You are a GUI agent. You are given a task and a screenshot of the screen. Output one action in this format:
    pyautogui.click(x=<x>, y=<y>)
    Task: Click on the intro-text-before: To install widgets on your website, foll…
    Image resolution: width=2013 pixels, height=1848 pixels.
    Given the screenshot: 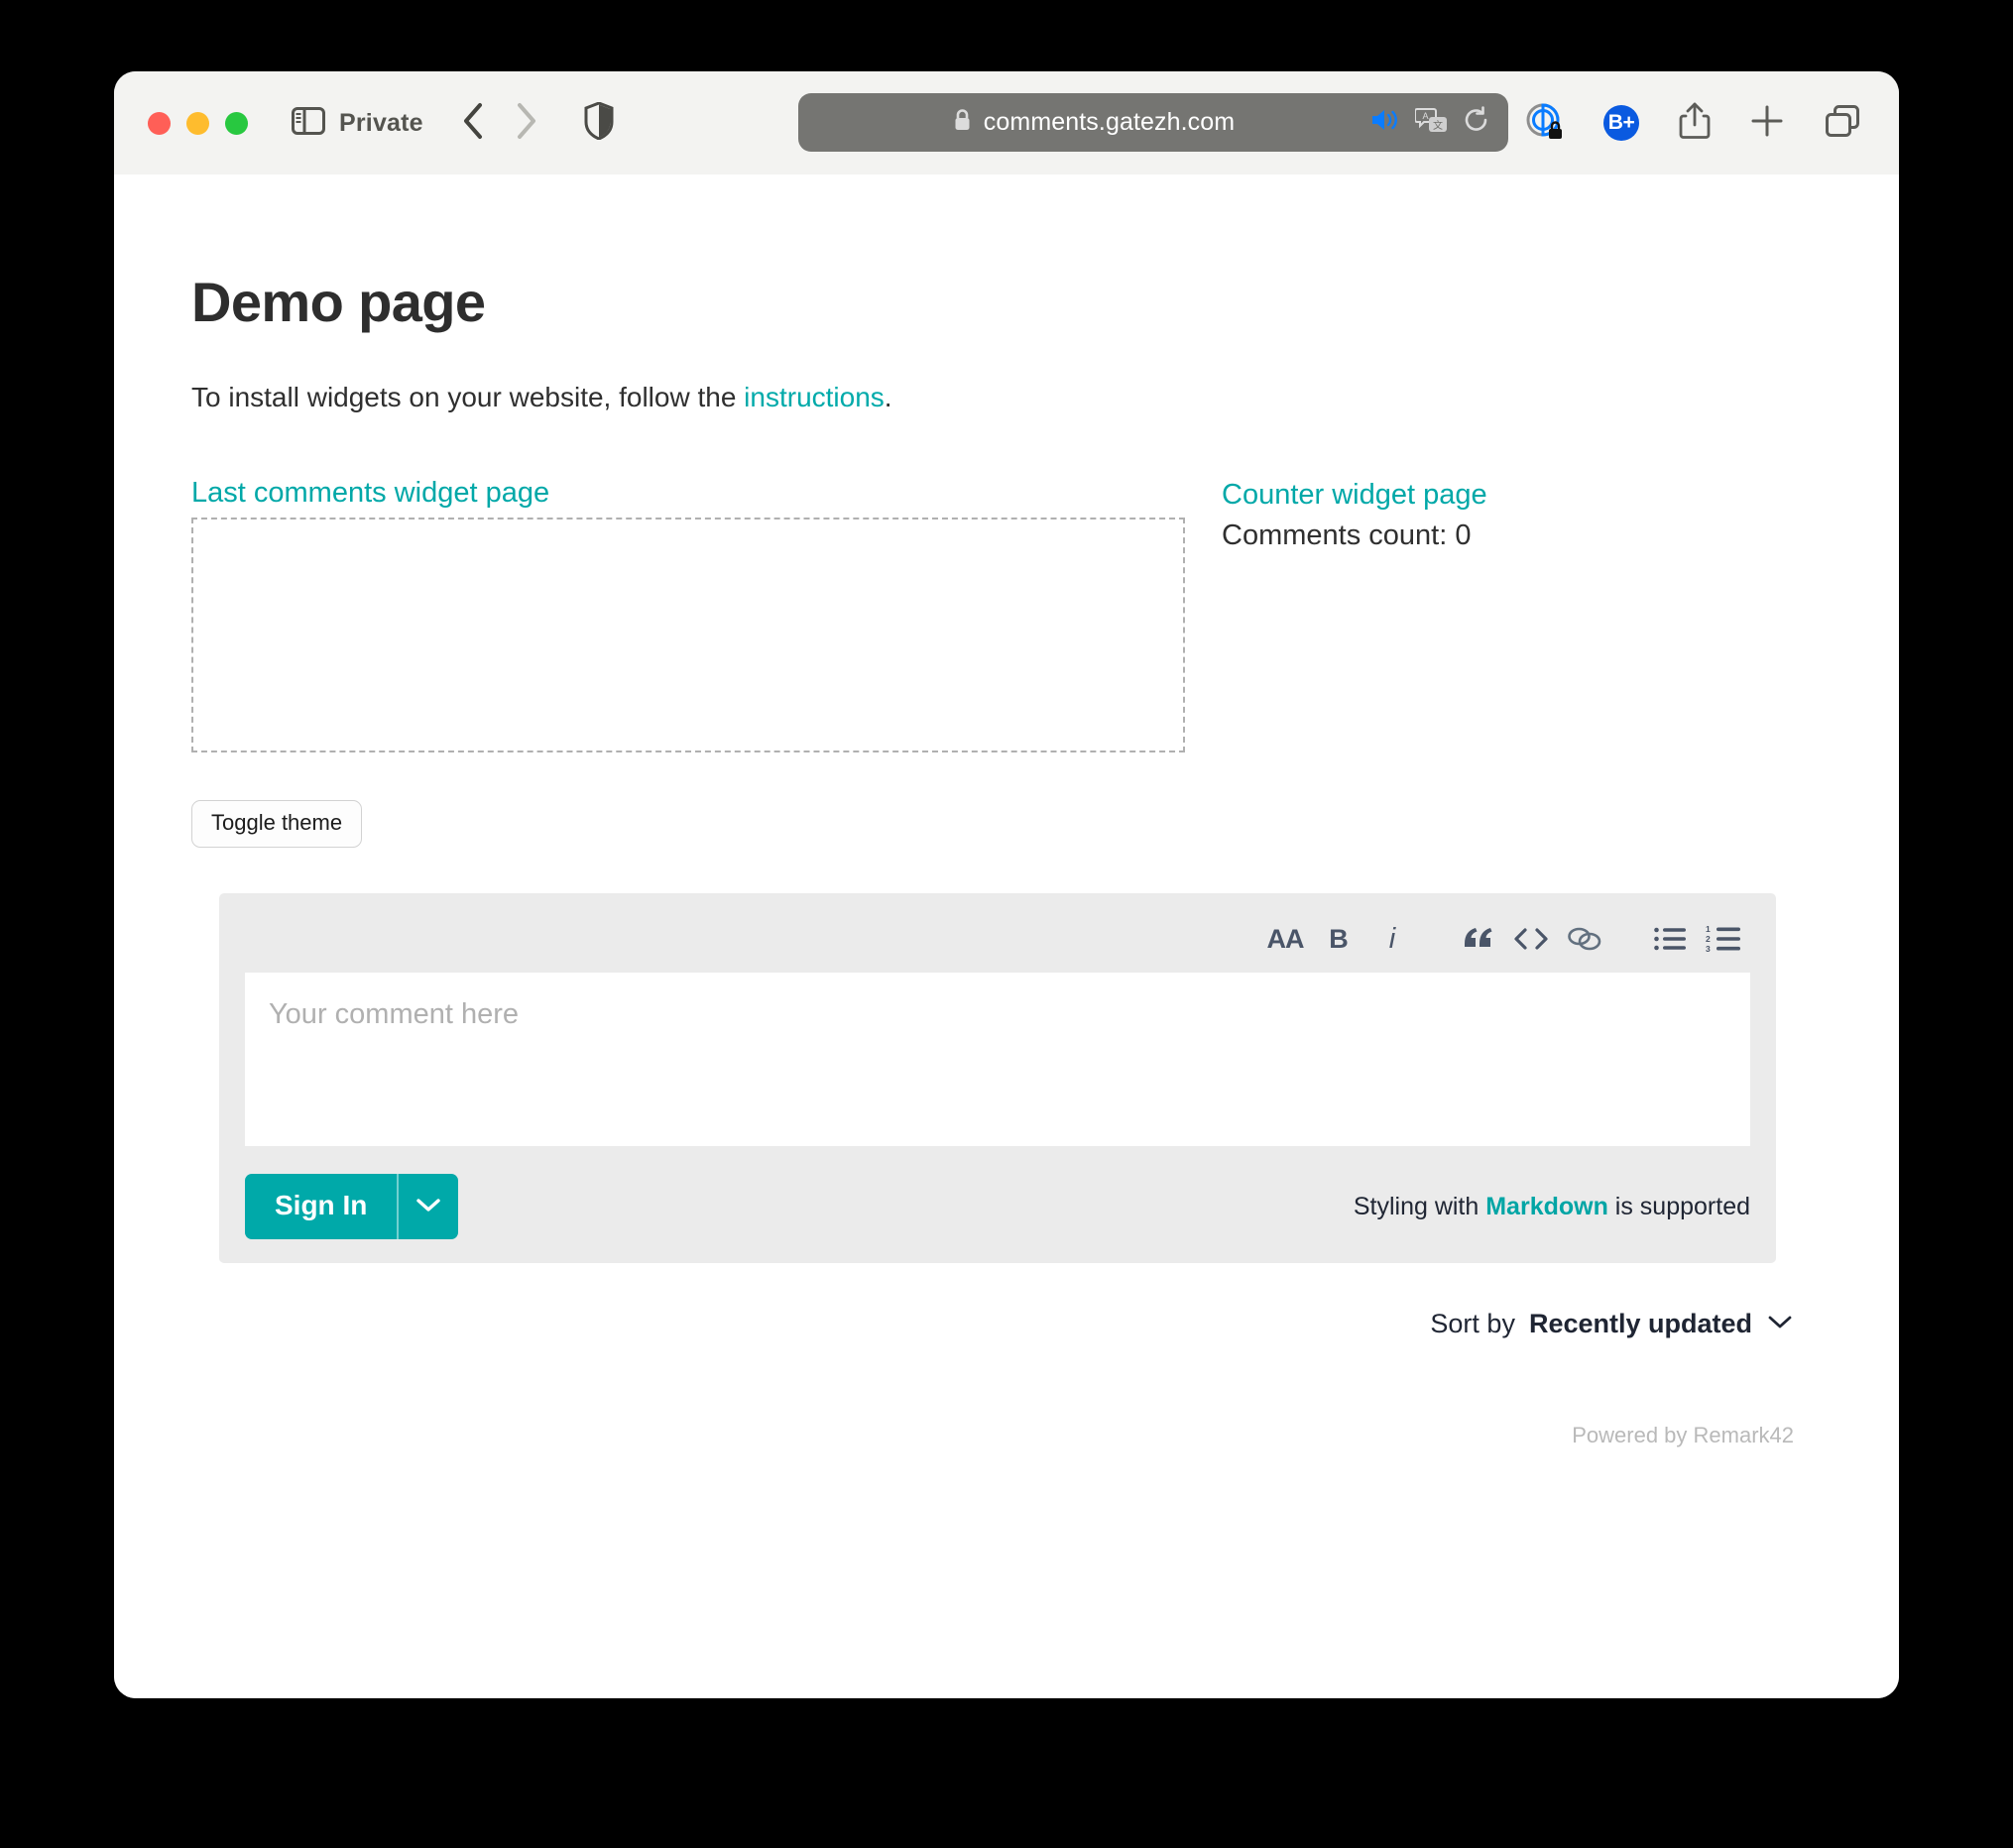 What is the action you would take?
    pyautogui.click(x=468, y=397)
    